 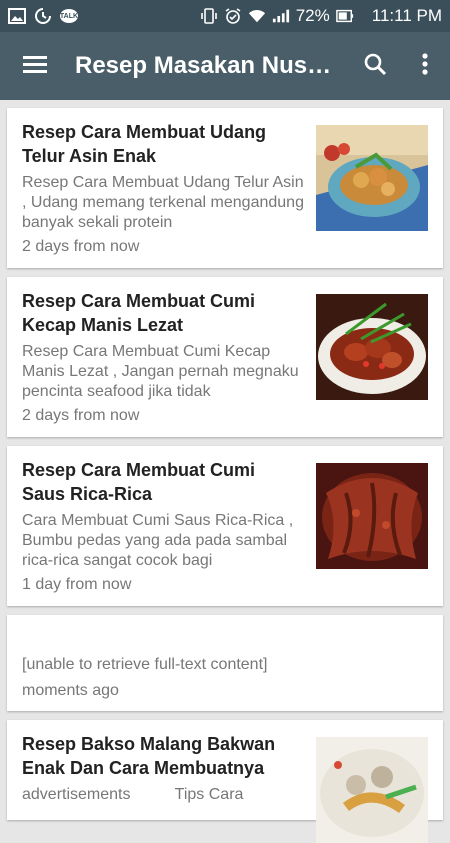 What do you see at coordinates (344, 16) in the screenshot?
I see `battery-icon` at bounding box center [344, 16].